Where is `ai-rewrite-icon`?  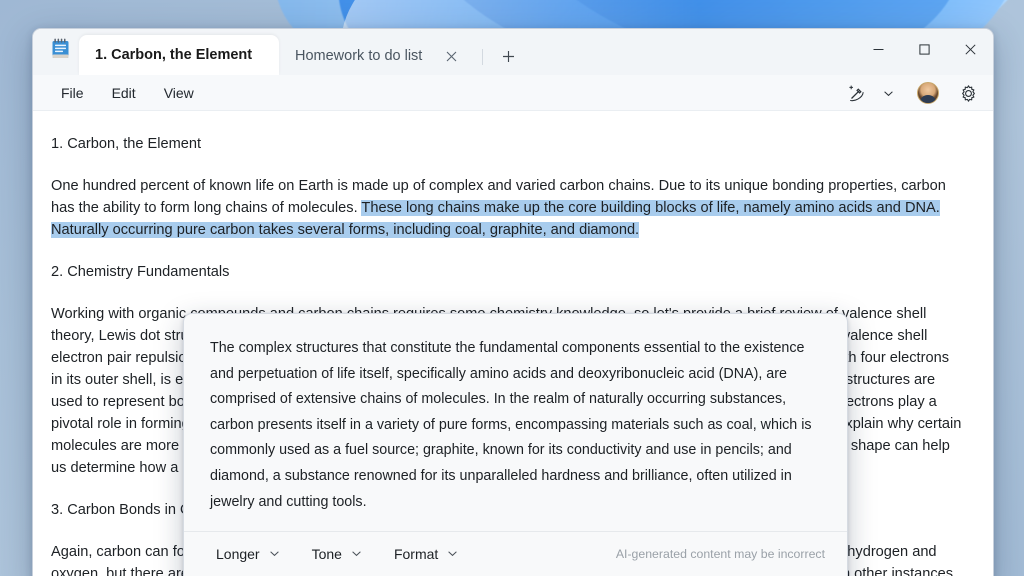 ai-rewrite-icon is located at coordinates (856, 93).